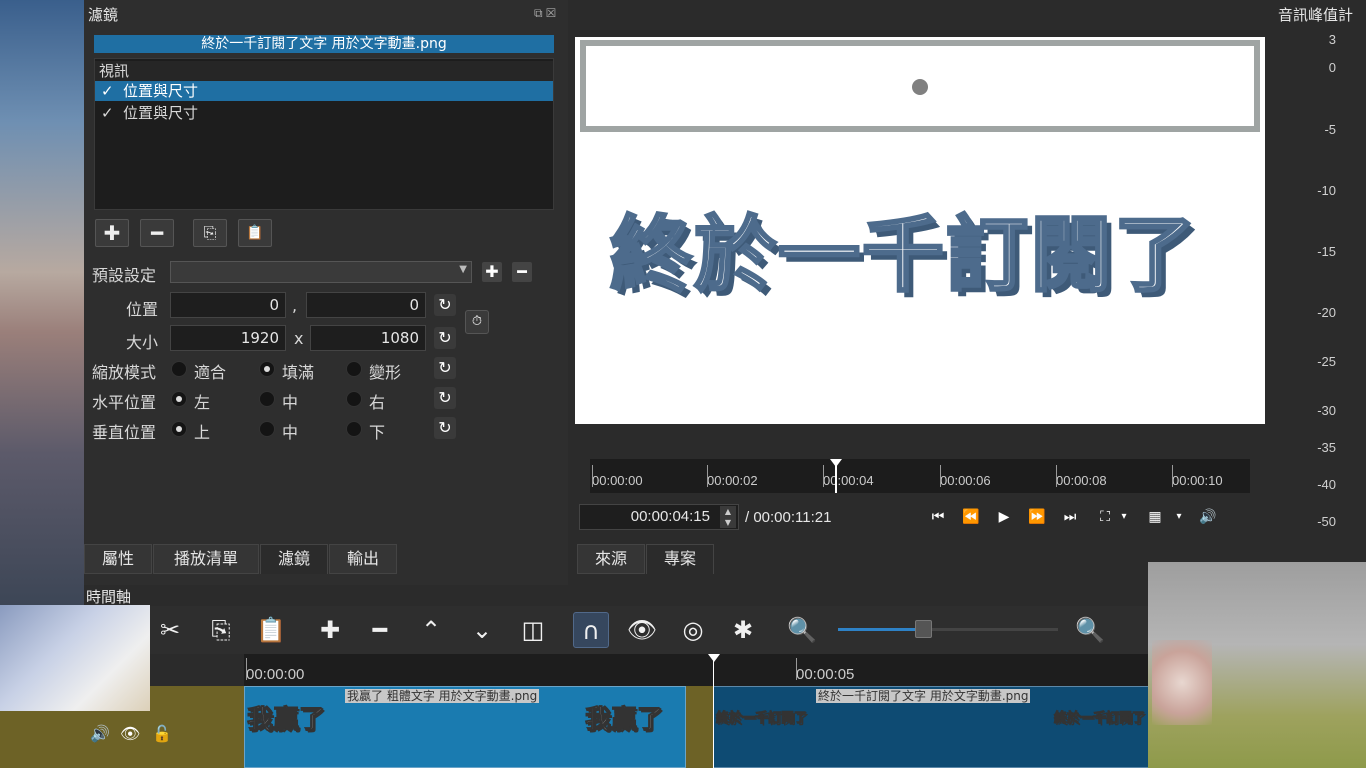  I want to click on rewind-icon: ⏪, so click(971, 517).